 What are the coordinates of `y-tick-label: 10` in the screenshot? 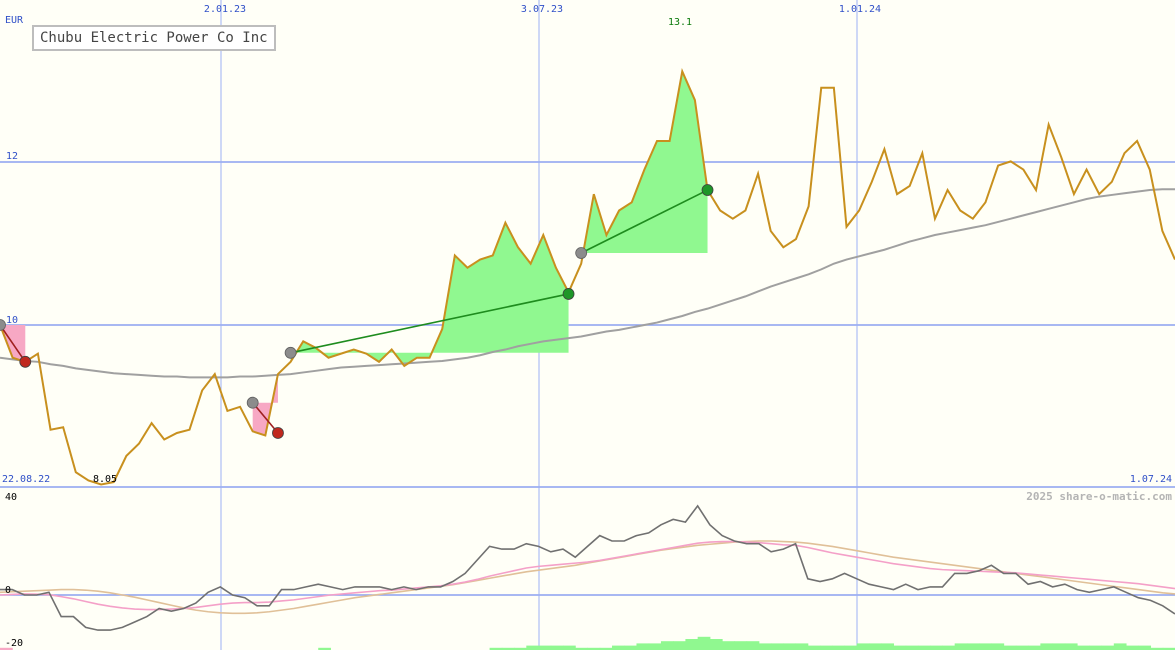 It's located at (12, 320).